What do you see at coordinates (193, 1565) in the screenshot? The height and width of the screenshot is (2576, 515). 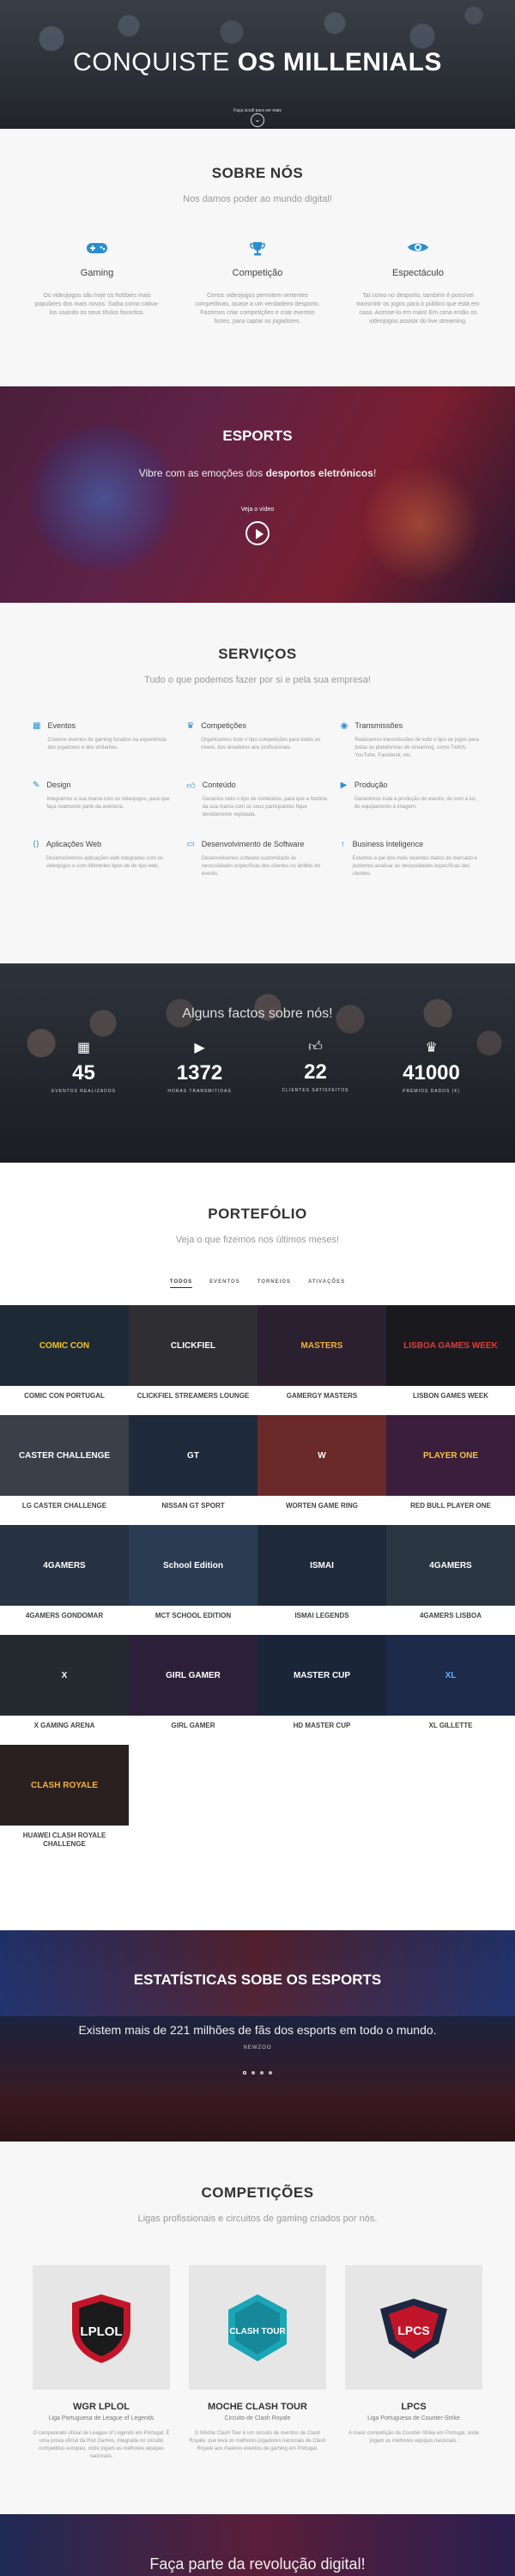 I see `portfolio-logo: School Edition` at bounding box center [193, 1565].